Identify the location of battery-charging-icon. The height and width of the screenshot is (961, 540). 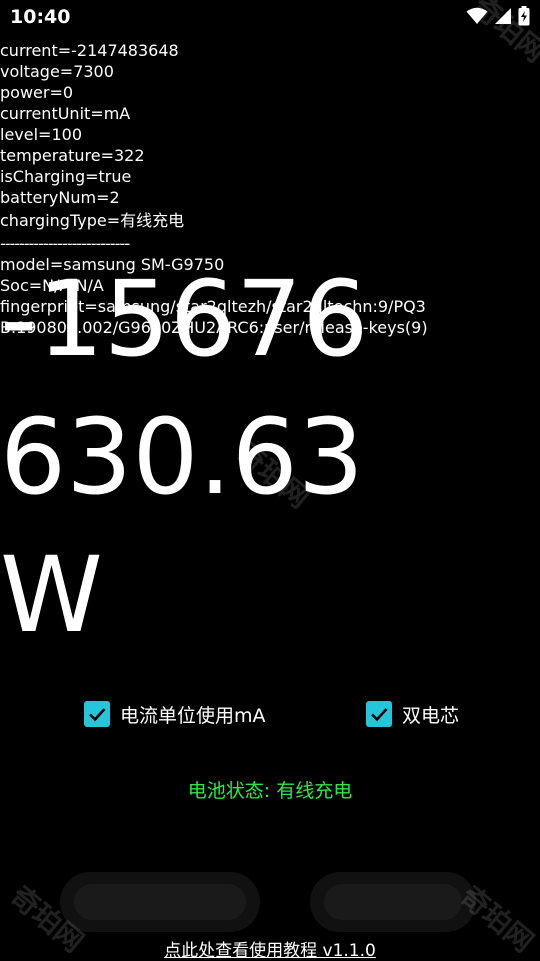
(524, 18).